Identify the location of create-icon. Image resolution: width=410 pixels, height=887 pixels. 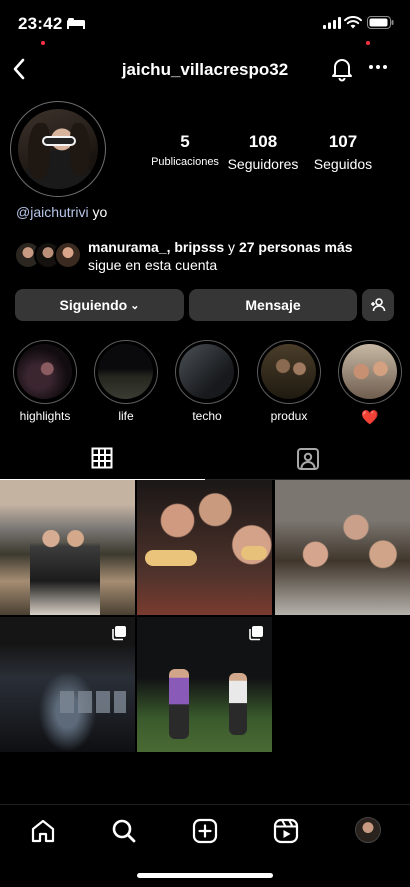
(205, 831).